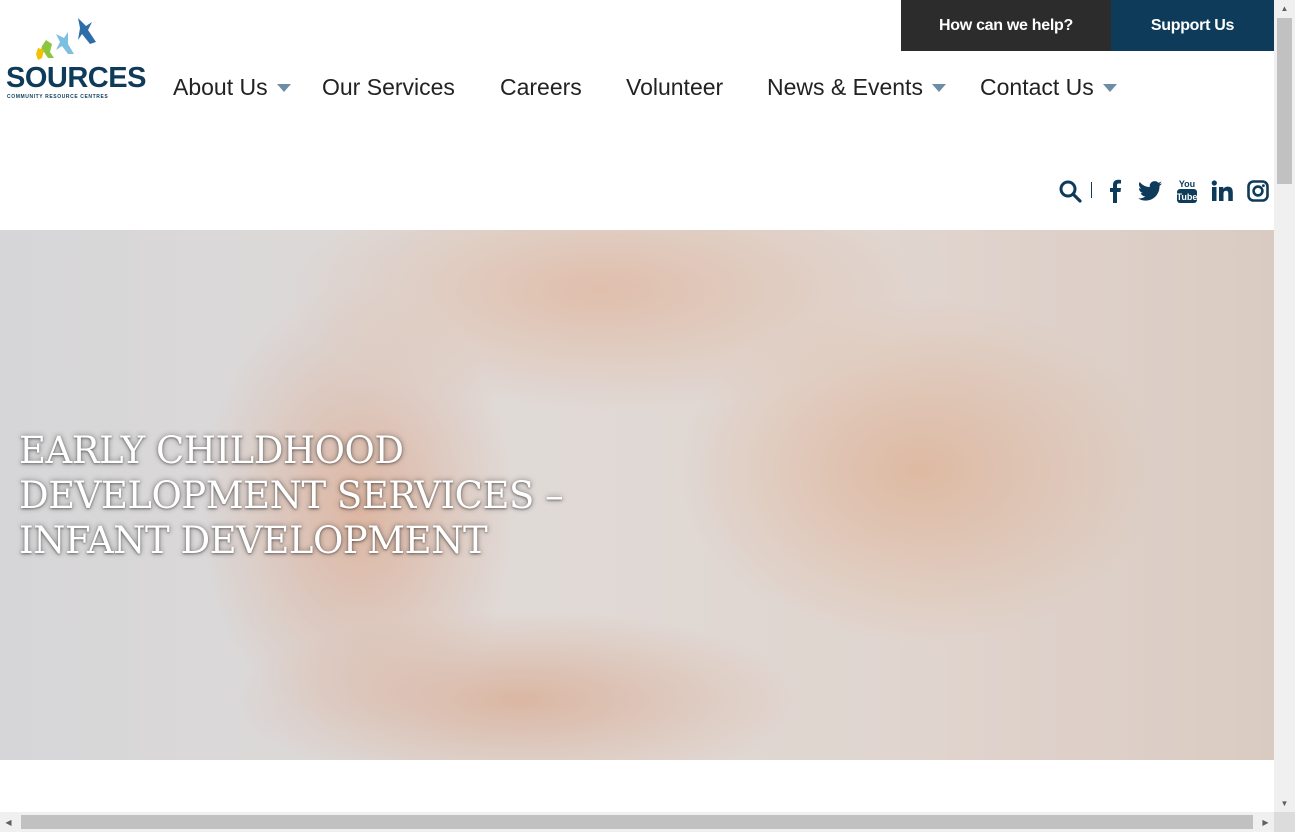  I want to click on how-can-we-help-button: How can we help?, so click(1006, 25).